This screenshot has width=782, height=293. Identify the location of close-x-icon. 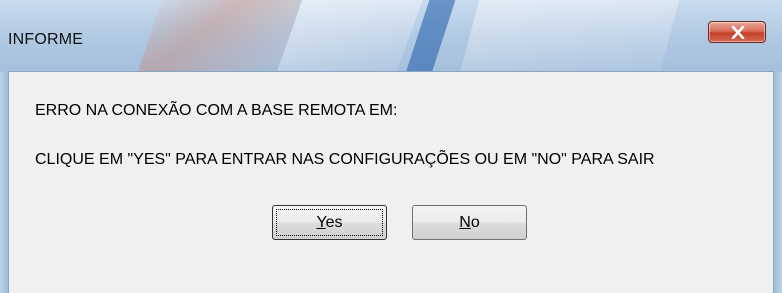
(738, 32).